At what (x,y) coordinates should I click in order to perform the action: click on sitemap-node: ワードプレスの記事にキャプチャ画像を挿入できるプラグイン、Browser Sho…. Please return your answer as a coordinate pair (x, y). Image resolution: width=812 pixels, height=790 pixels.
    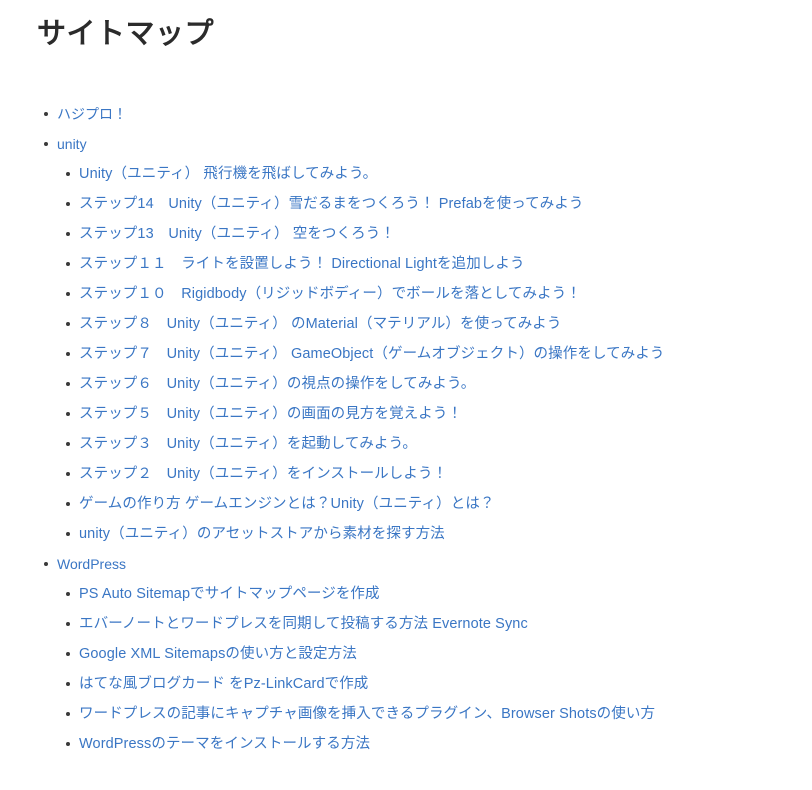
    Looking at the image, I should click on (439, 714).